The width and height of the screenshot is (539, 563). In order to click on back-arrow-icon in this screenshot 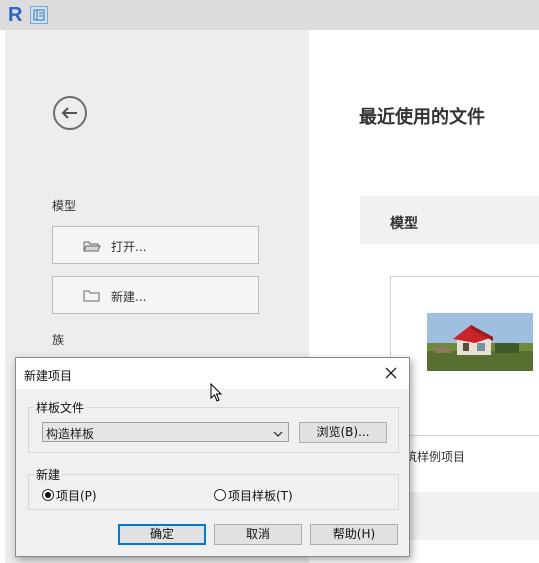, I will do `click(69, 113)`.